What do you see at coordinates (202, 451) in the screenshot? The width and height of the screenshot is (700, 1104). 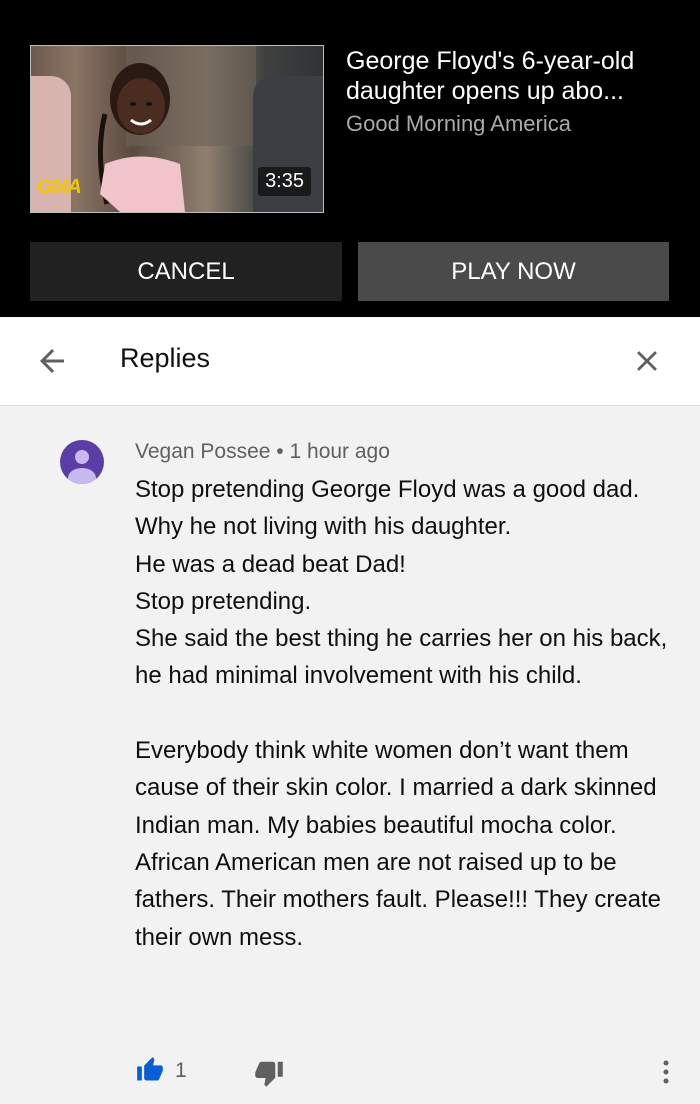 I see `comment-author: Vegan Possee` at bounding box center [202, 451].